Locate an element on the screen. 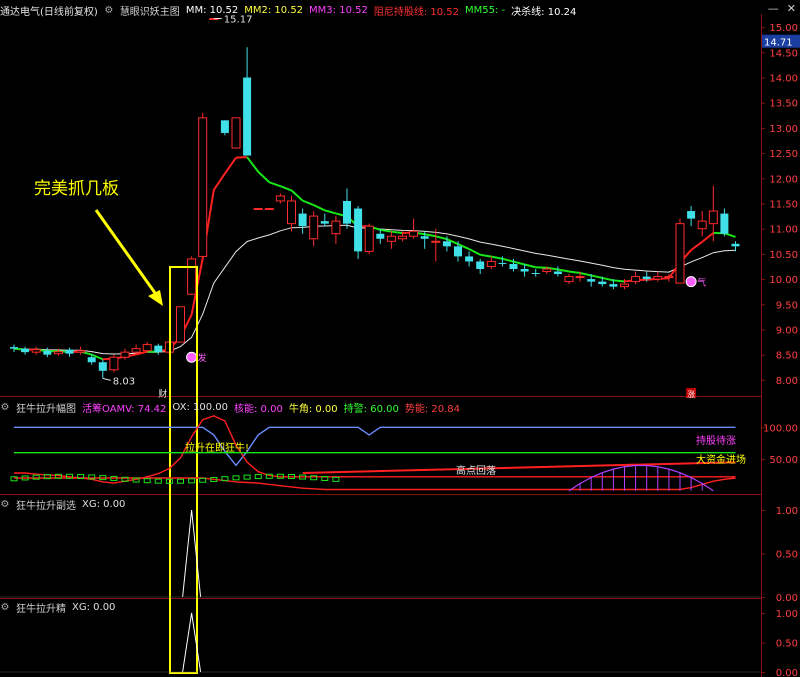 The width and height of the screenshot is (800, 677). bull-value: 牛角: 0.00 is located at coordinates (313, 409).